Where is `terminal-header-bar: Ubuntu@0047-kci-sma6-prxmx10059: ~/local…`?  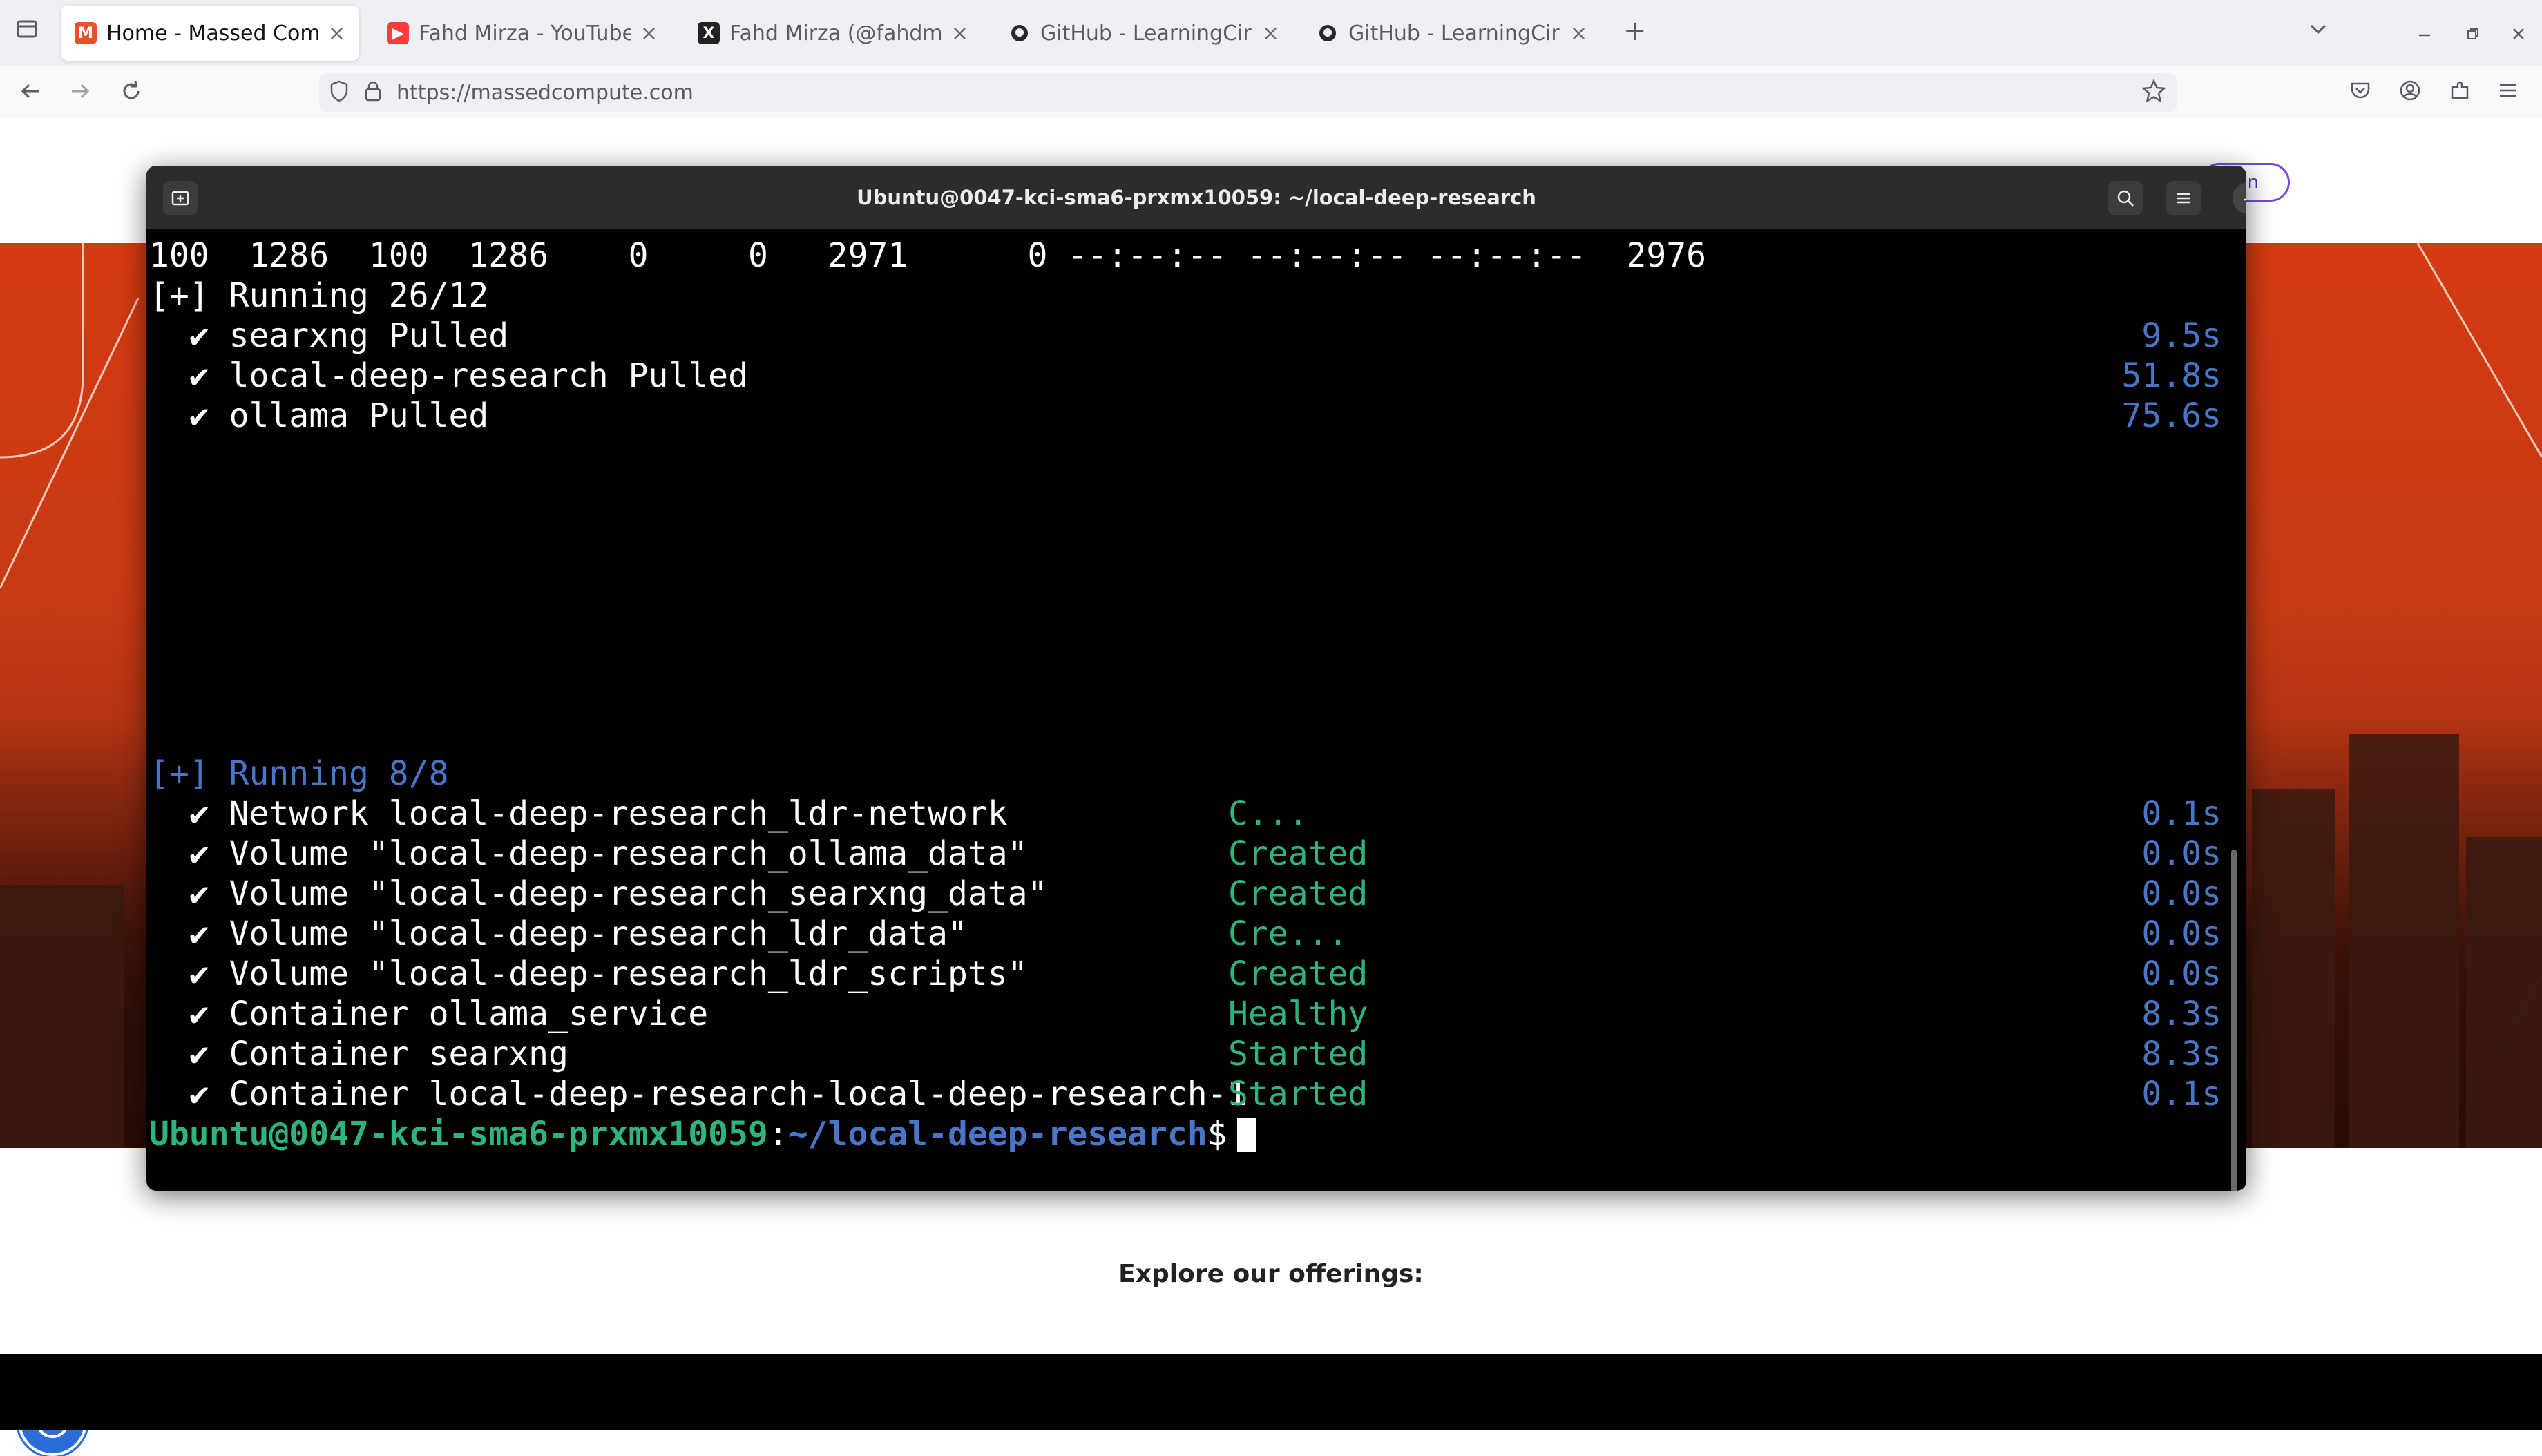
terminal-header-bar: Ubuntu@0047-kci-sma6-prxmx10059: ~/local… is located at coordinates (1196, 197).